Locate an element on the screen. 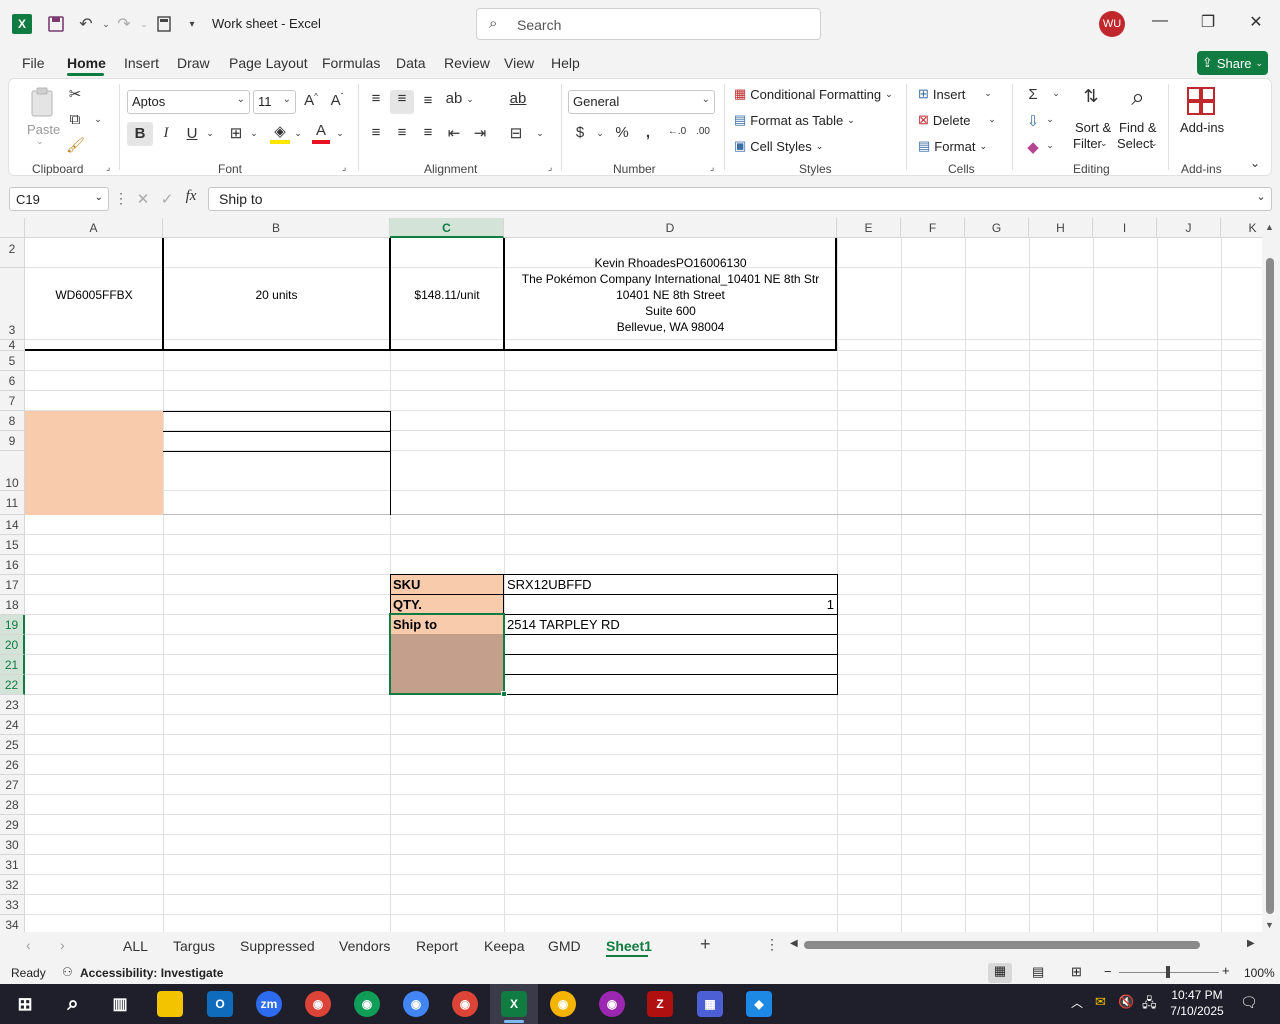 Image resolution: width=1280 pixels, height=1024 pixels. row-header-23: 23 is located at coordinates (12, 705).